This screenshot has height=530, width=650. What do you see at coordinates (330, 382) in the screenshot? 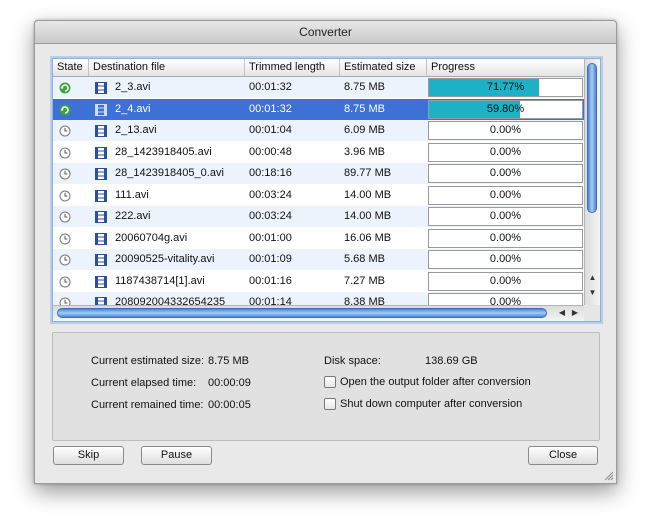
I see `open-folder-checkbox` at bounding box center [330, 382].